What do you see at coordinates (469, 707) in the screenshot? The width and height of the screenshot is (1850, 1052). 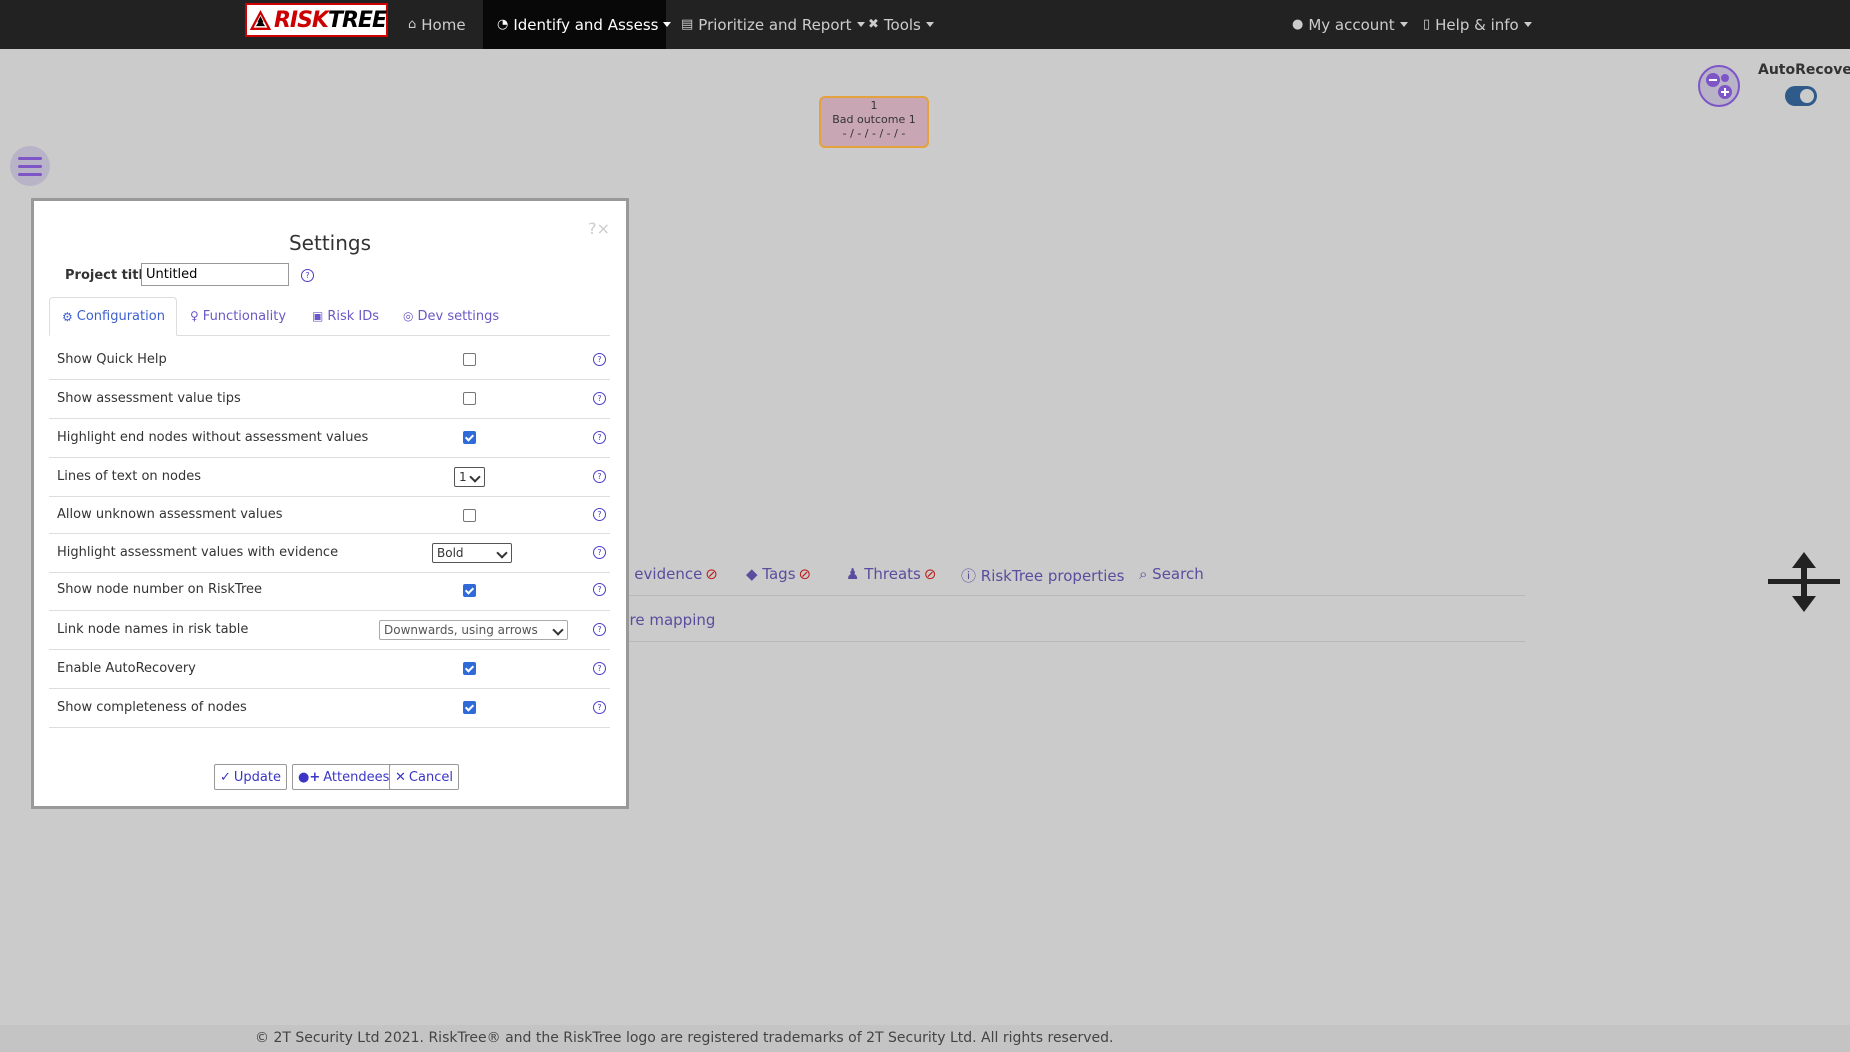 I see `show-completeness-checkbox` at bounding box center [469, 707].